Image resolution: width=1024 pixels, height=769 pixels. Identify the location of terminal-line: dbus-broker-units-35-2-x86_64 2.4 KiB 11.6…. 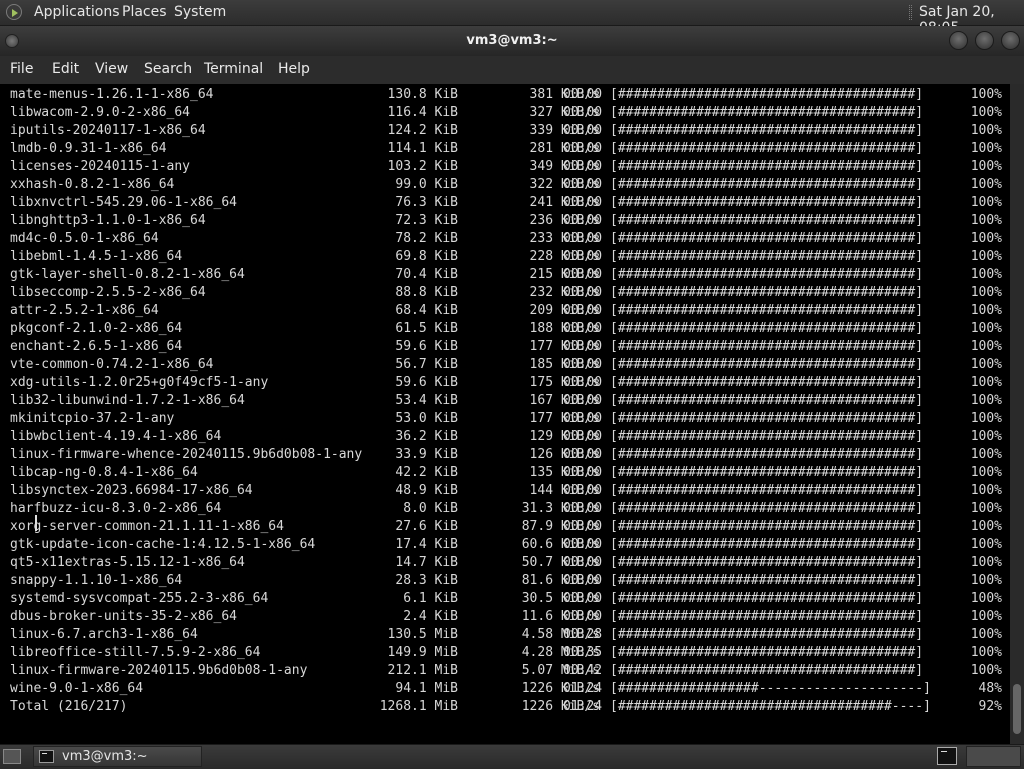
(506, 617).